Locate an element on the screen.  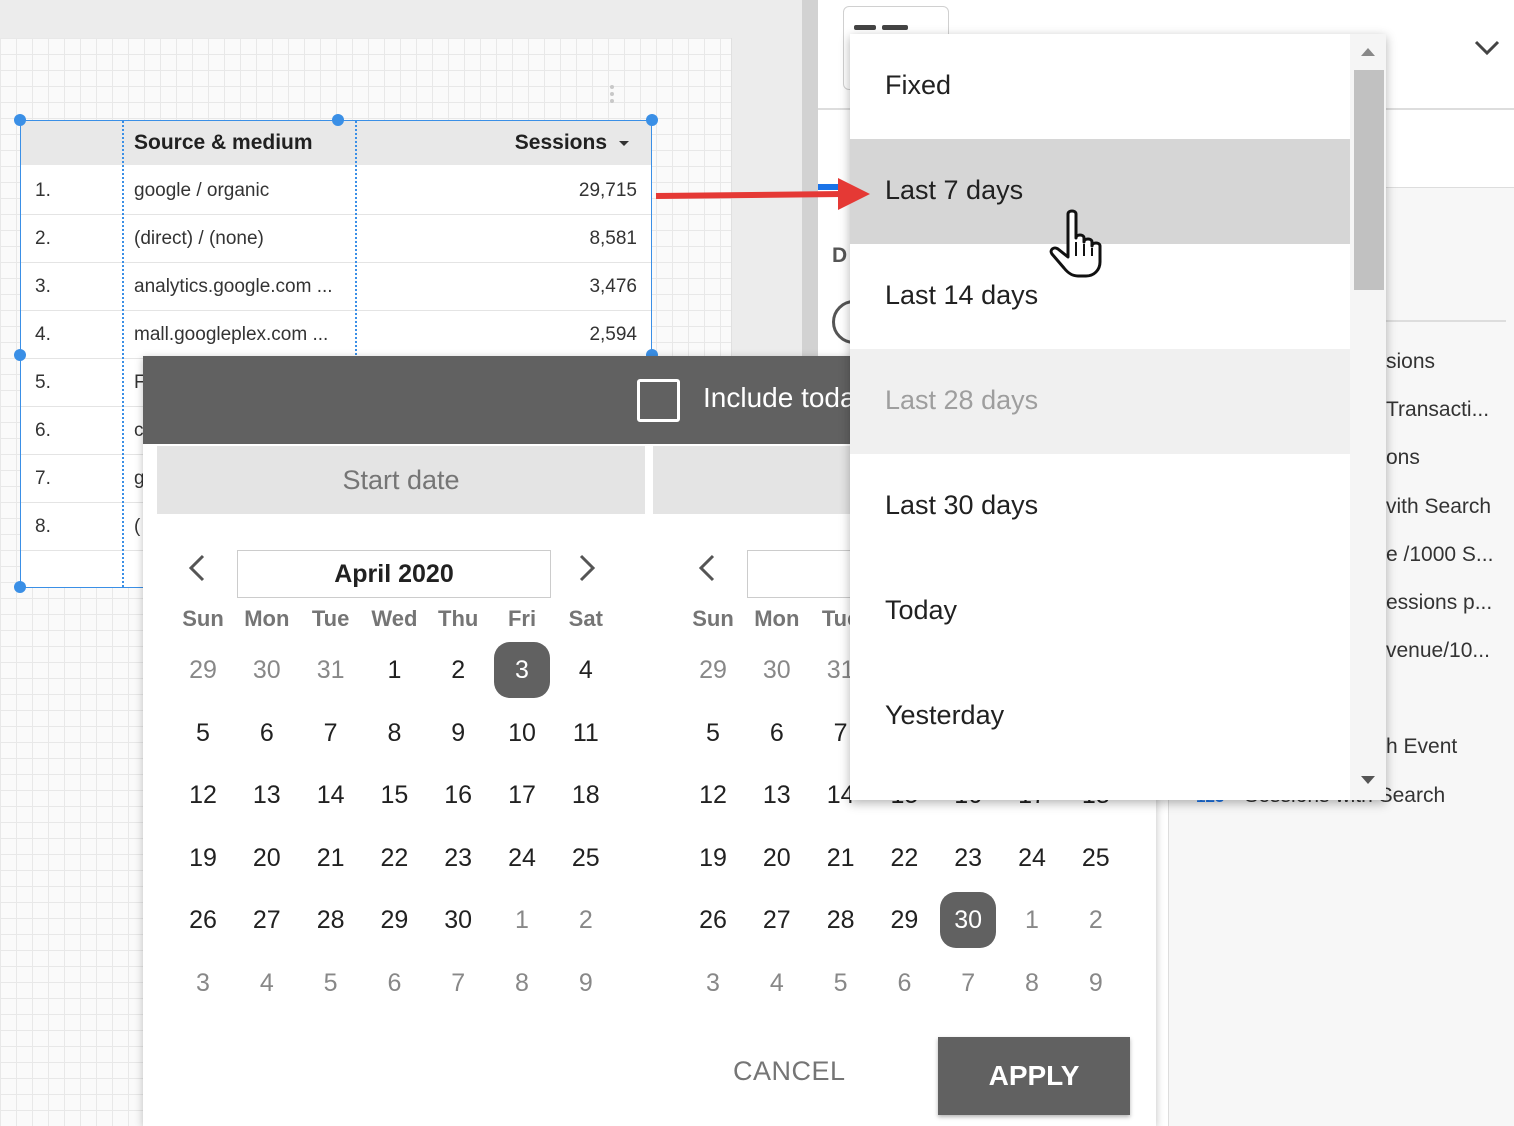
apply-button: APPLY is located at coordinates (1034, 1076).